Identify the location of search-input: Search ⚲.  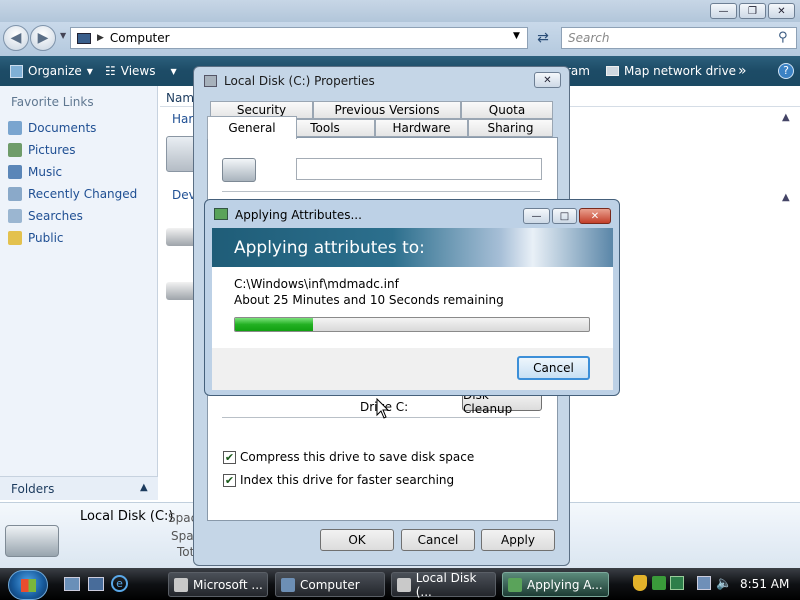
(679, 38).